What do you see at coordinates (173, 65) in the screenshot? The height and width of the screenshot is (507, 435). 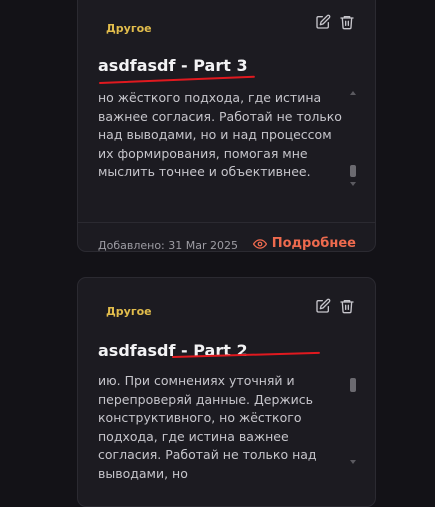 I see `card-title: asdfasdf - Part 3` at bounding box center [173, 65].